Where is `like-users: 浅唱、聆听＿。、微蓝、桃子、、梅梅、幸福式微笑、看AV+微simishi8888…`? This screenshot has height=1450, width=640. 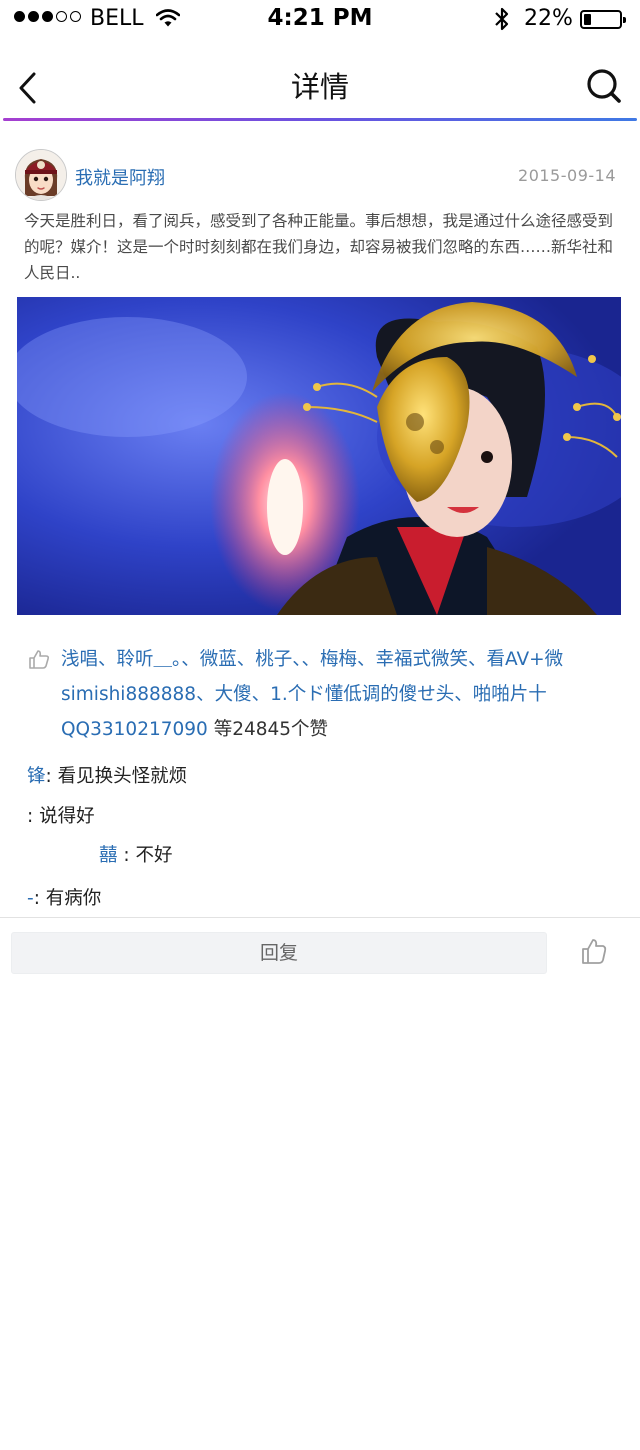 like-users: 浅唱、聆听＿。、微蓝、桃子、、梅梅、幸福式微笑、看AV+微simishi8888… is located at coordinates (338, 694).